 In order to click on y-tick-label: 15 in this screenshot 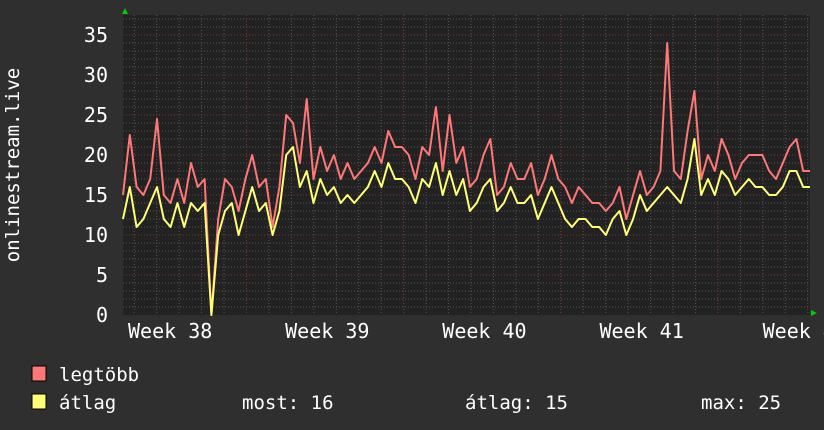, I will do `click(96, 195)`.